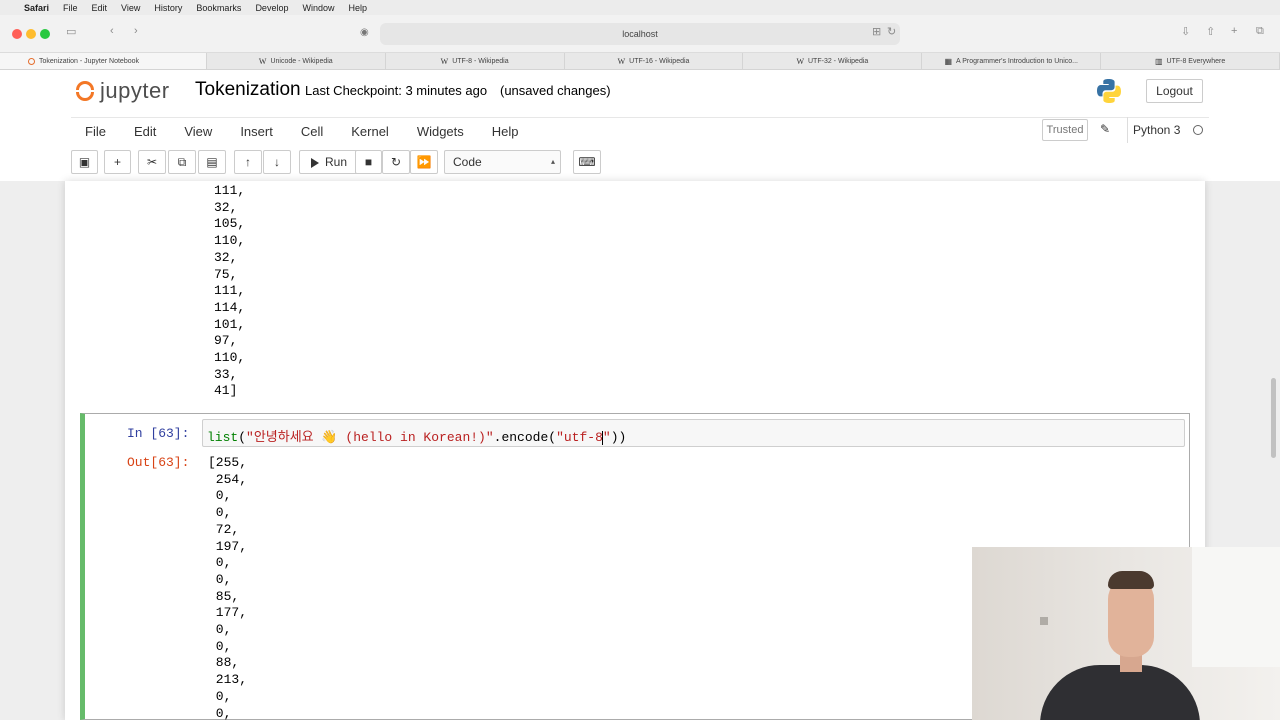 The height and width of the screenshot is (720, 1280). I want to click on mac-menu-bookmarks: Bookmarks, so click(218, 8).